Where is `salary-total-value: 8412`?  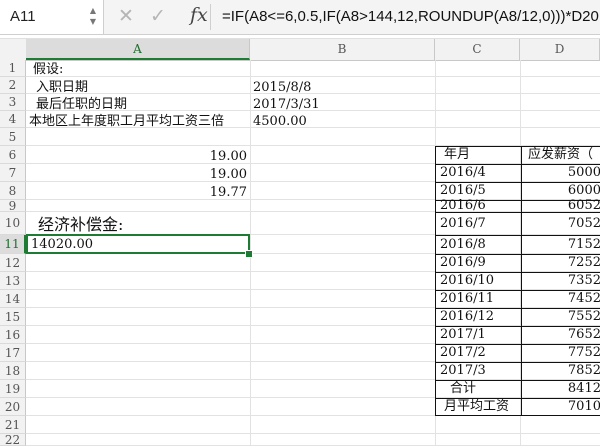
salary-total-value: 8412 is located at coordinates (560, 389).